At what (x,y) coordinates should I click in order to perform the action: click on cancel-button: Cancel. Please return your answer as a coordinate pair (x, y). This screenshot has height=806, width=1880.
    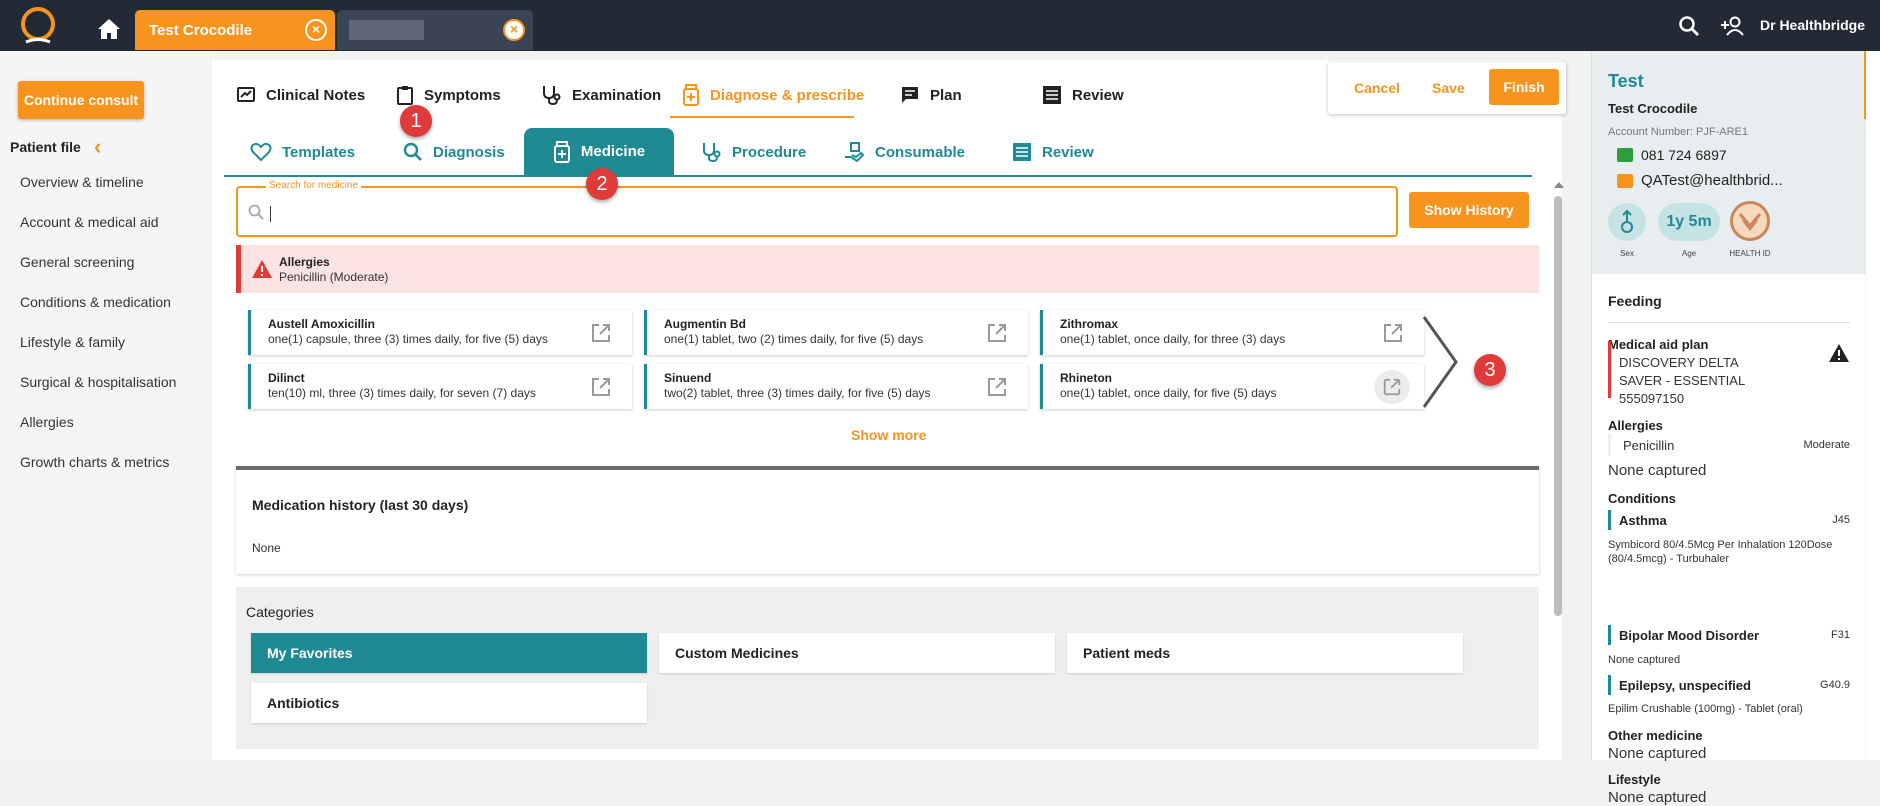
    Looking at the image, I should click on (1377, 88).